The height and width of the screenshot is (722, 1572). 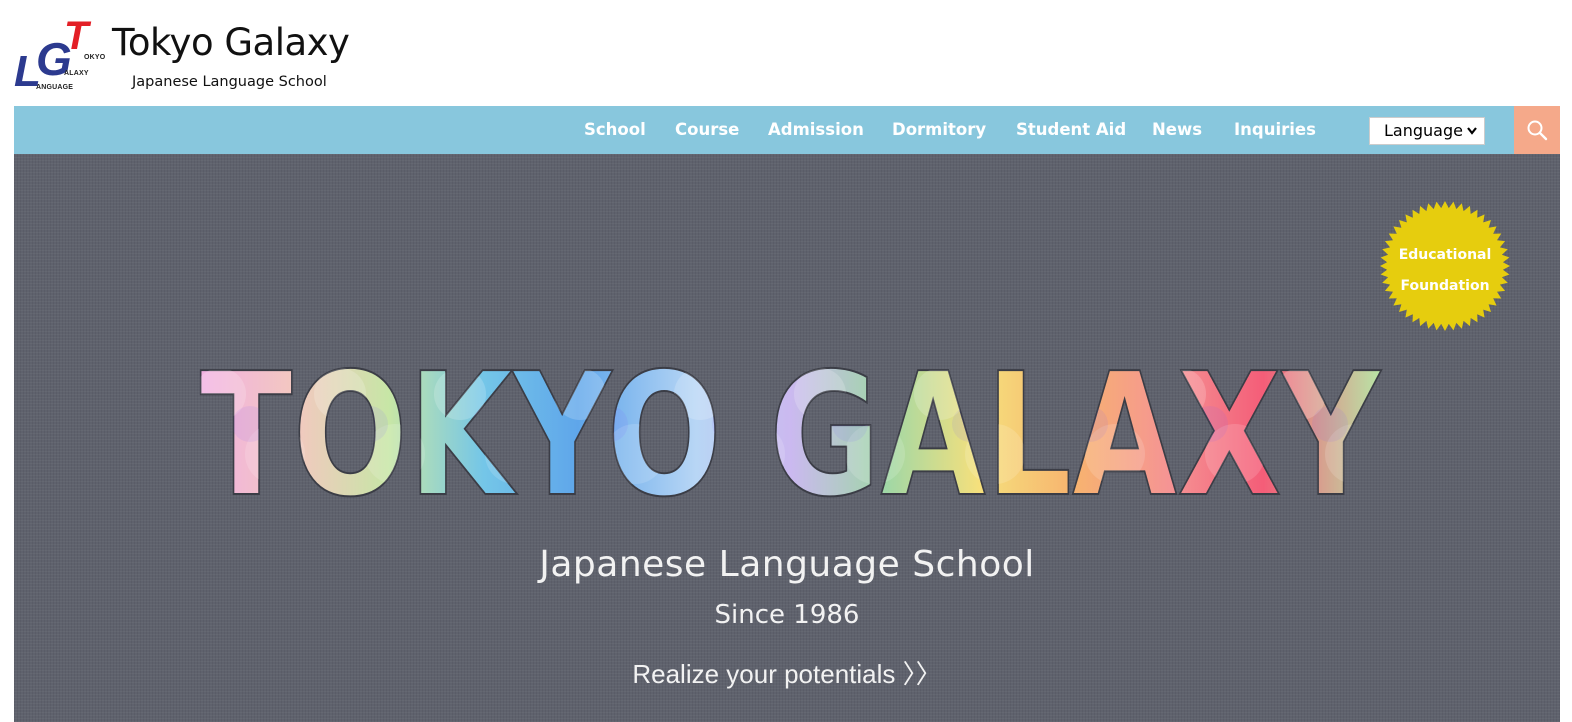 What do you see at coordinates (816, 130) in the screenshot?
I see `nav-admission: Admission` at bounding box center [816, 130].